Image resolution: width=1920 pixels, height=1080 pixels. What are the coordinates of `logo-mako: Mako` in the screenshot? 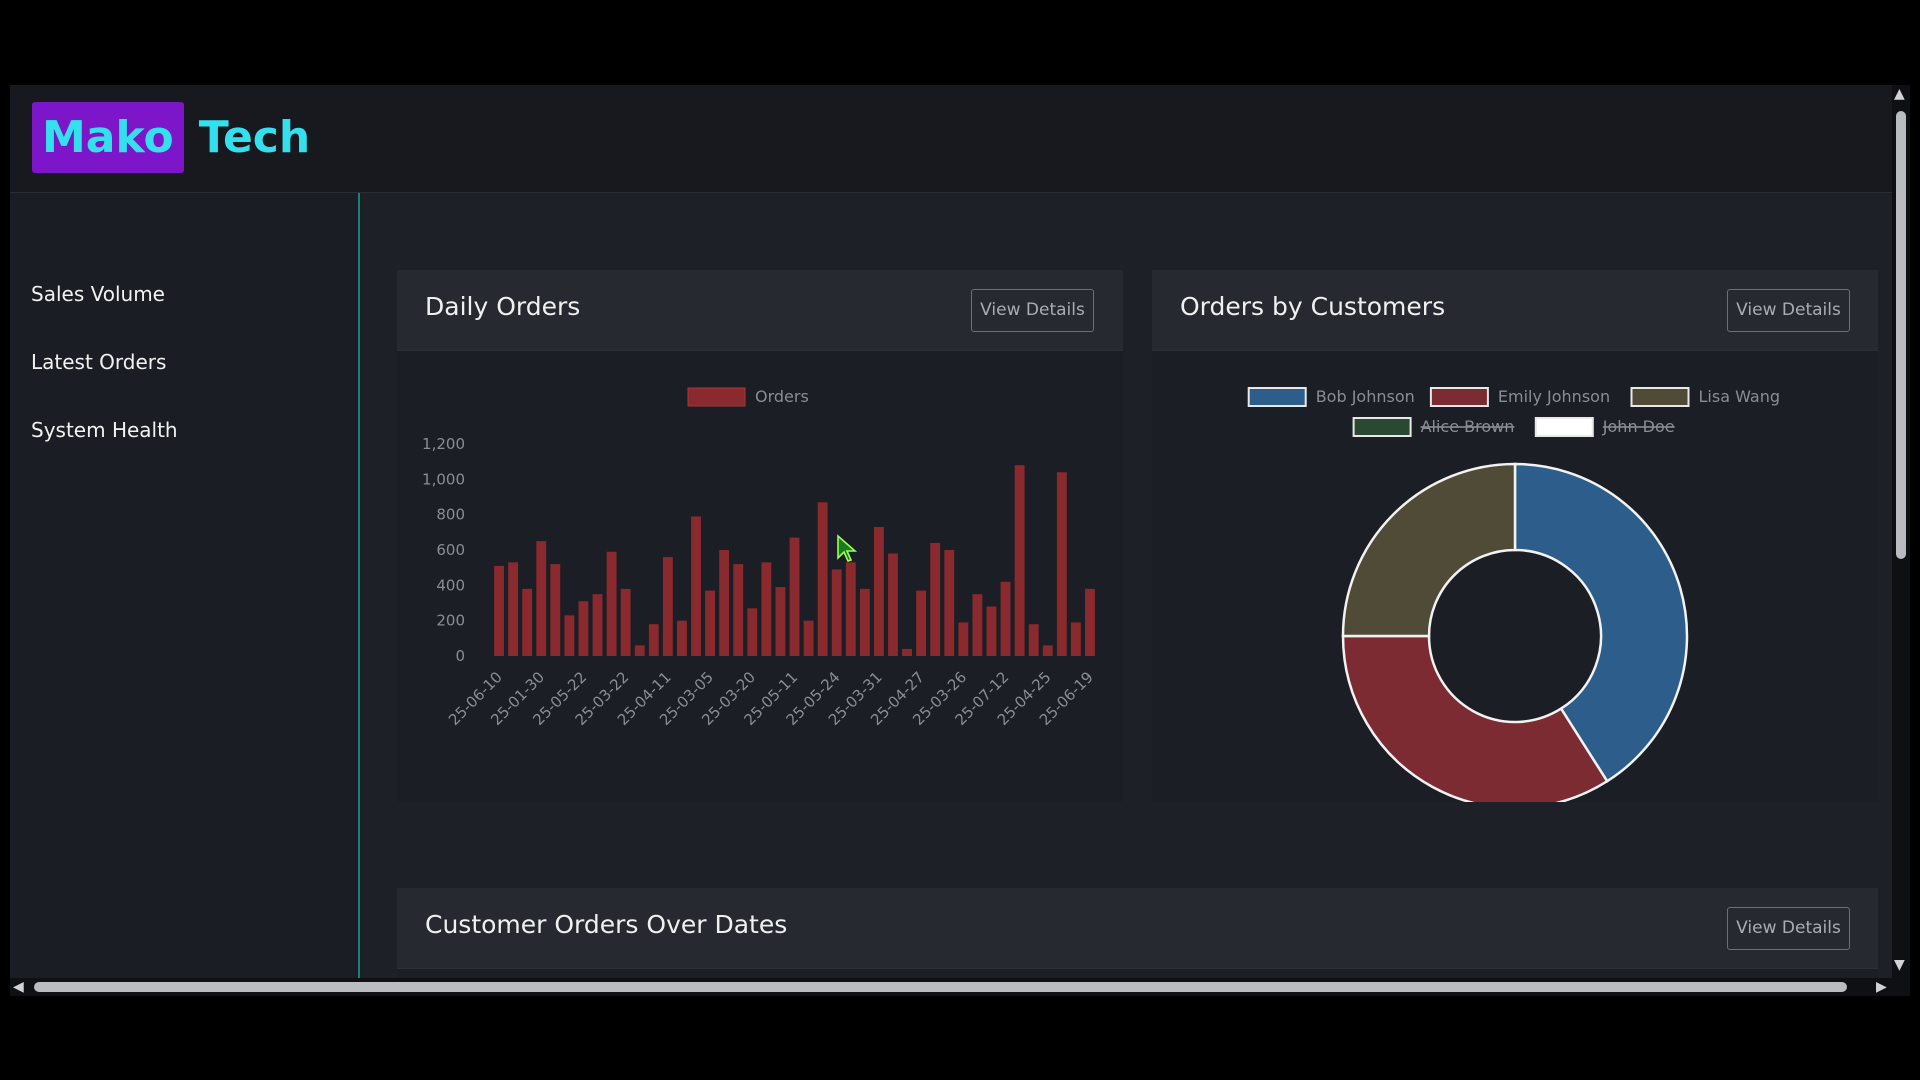 It's located at (108, 137).